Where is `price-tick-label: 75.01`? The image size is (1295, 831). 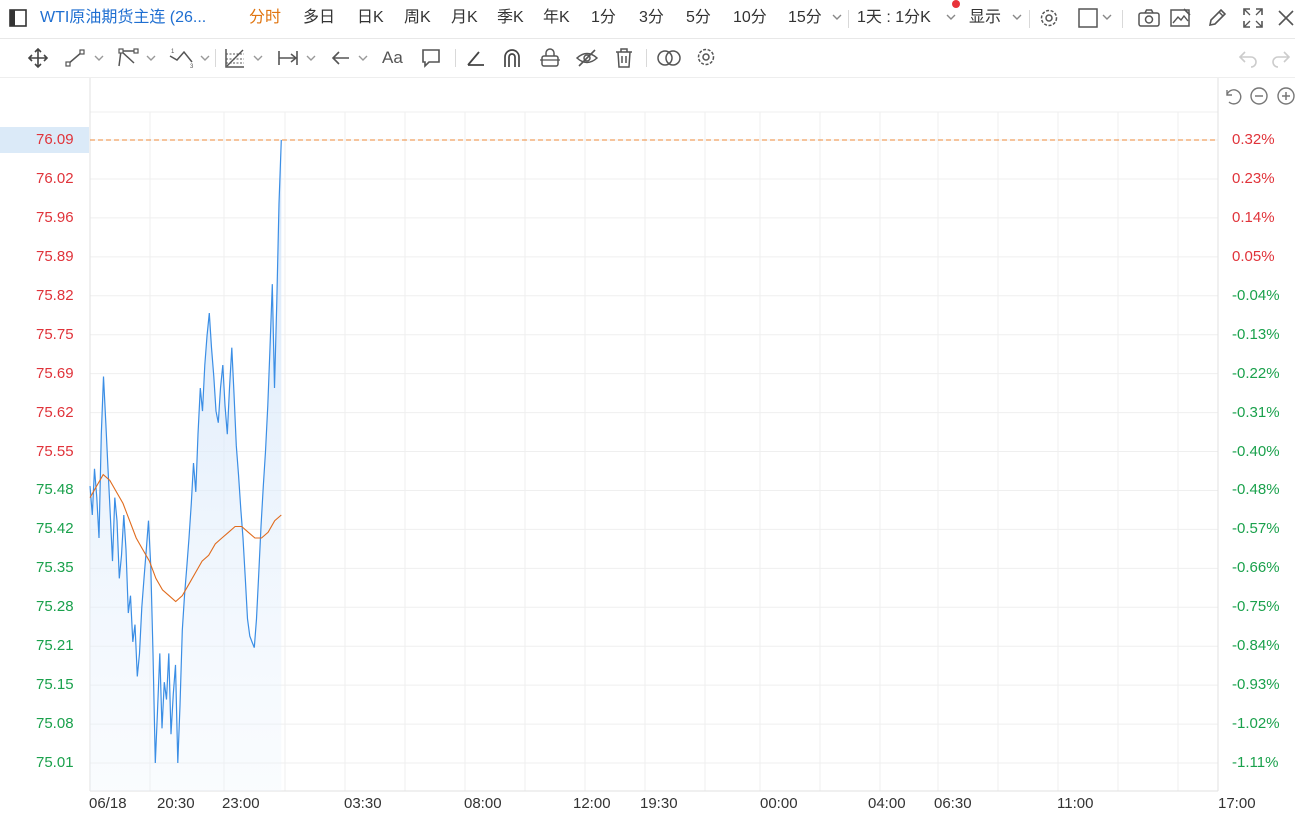 price-tick-label: 75.01 is located at coordinates (55, 762).